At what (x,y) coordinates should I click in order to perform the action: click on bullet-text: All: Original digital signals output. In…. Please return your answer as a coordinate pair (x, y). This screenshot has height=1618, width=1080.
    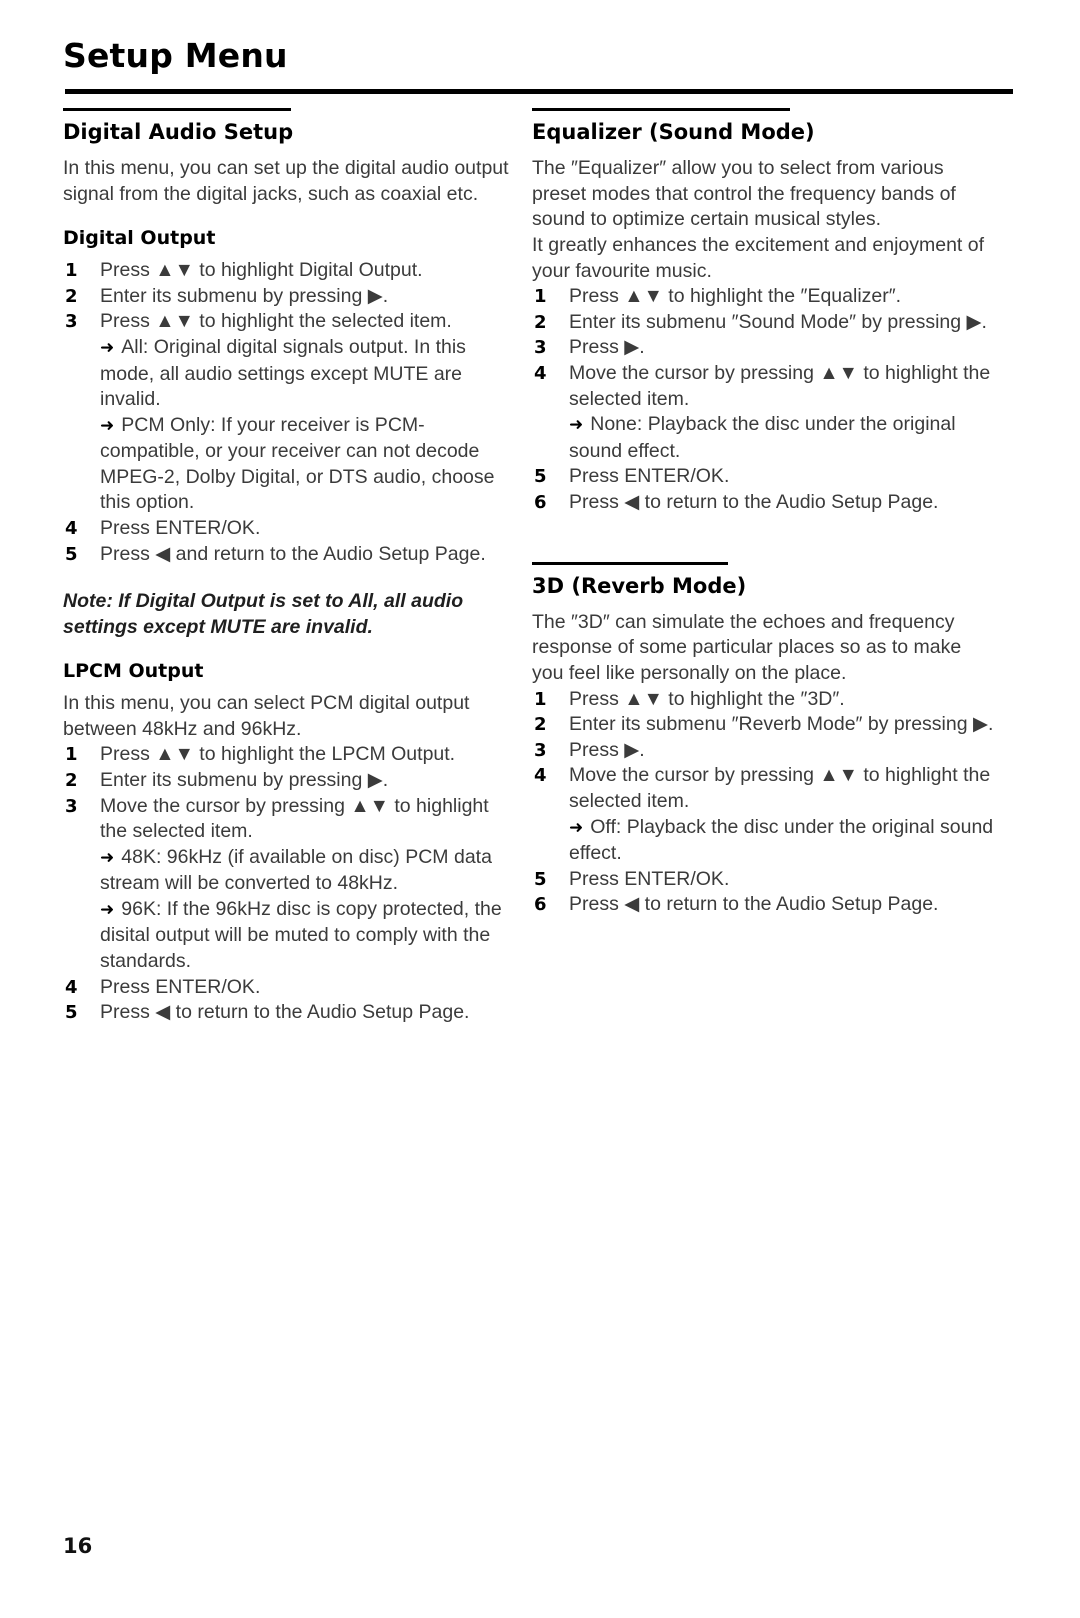
    Looking at the image, I should click on (283, 373).